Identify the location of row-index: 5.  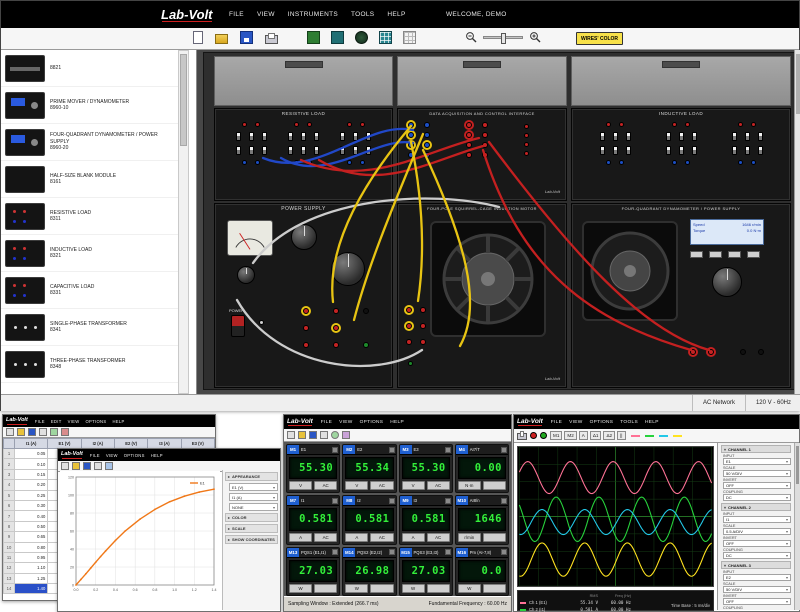
(9, 495).